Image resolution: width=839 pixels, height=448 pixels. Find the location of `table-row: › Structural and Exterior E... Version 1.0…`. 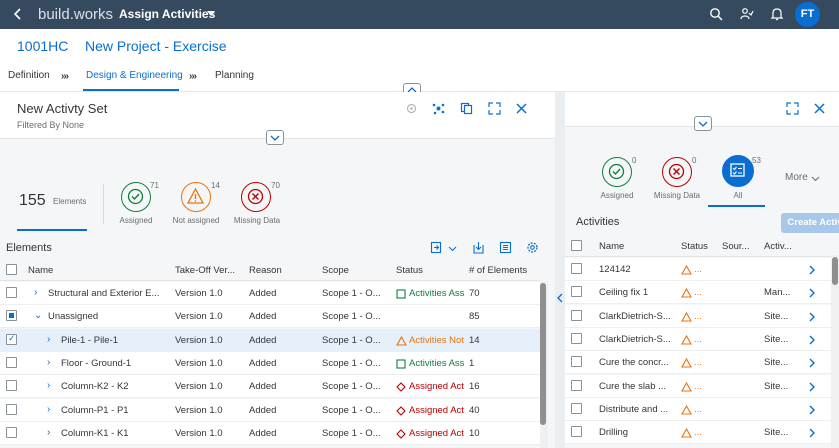

table-row: › Structural and Exterior E... Version 1.0… is located at coordinates (270, 293).